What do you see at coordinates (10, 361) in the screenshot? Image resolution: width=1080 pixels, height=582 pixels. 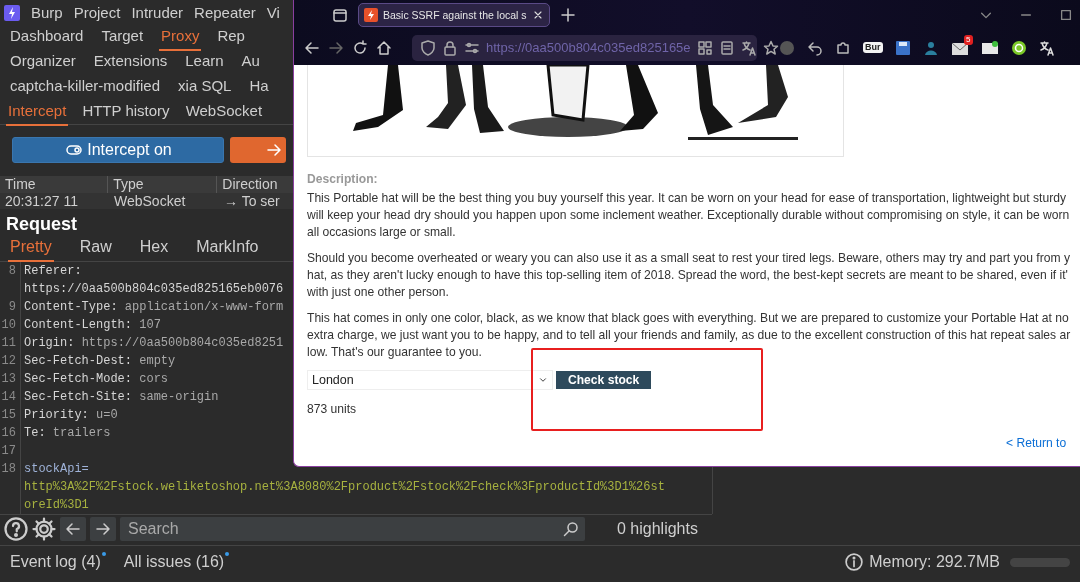 I see `line-number: 12` at bounding box center [10, 361].